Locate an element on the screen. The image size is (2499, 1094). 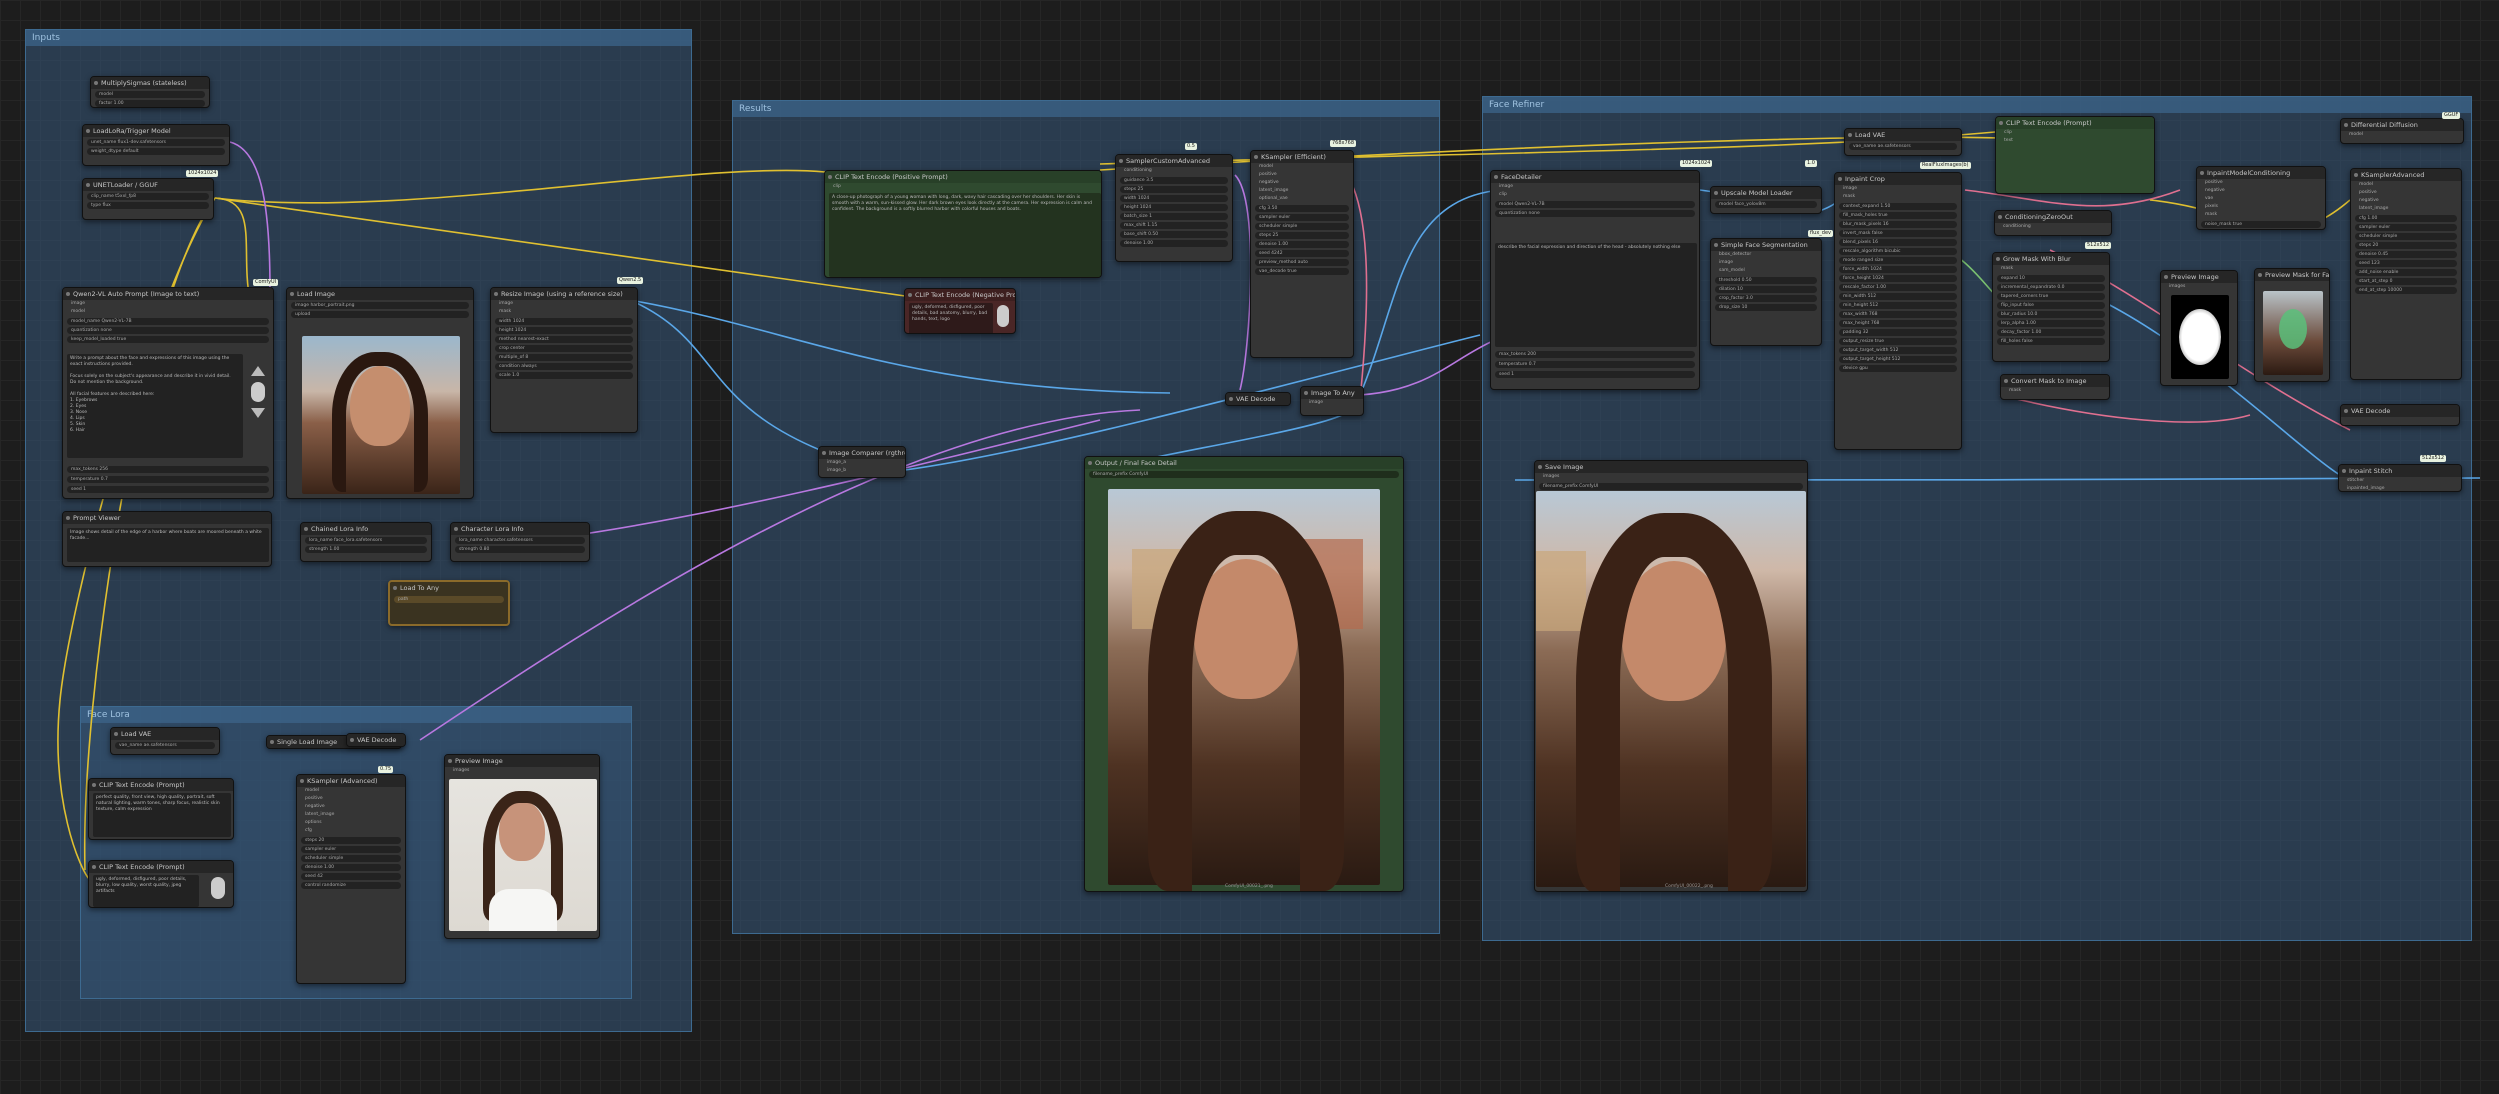
widget: keep_model_loaded true is located at coordinates (168, 339).